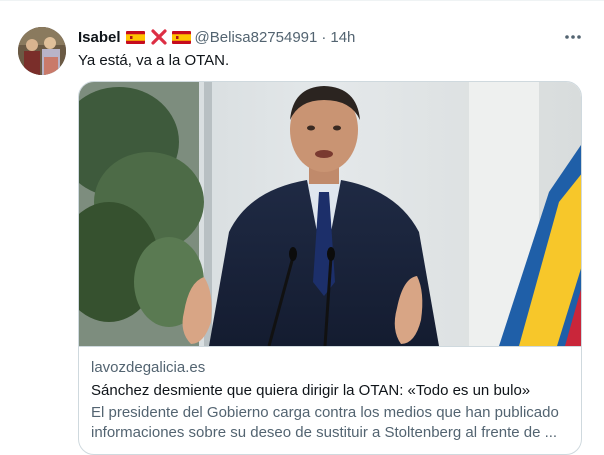  What do you see at coordinates (256, 37) in the screenshot?
I see `author-handle: @Belisa82754991` at bounding box center [256, 37].